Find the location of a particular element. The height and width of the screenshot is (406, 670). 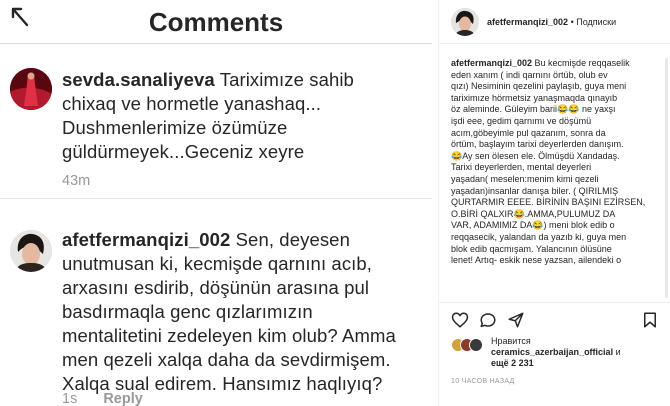

post-username: afetfermanqizi_002 is located at coordinates (527, 22).